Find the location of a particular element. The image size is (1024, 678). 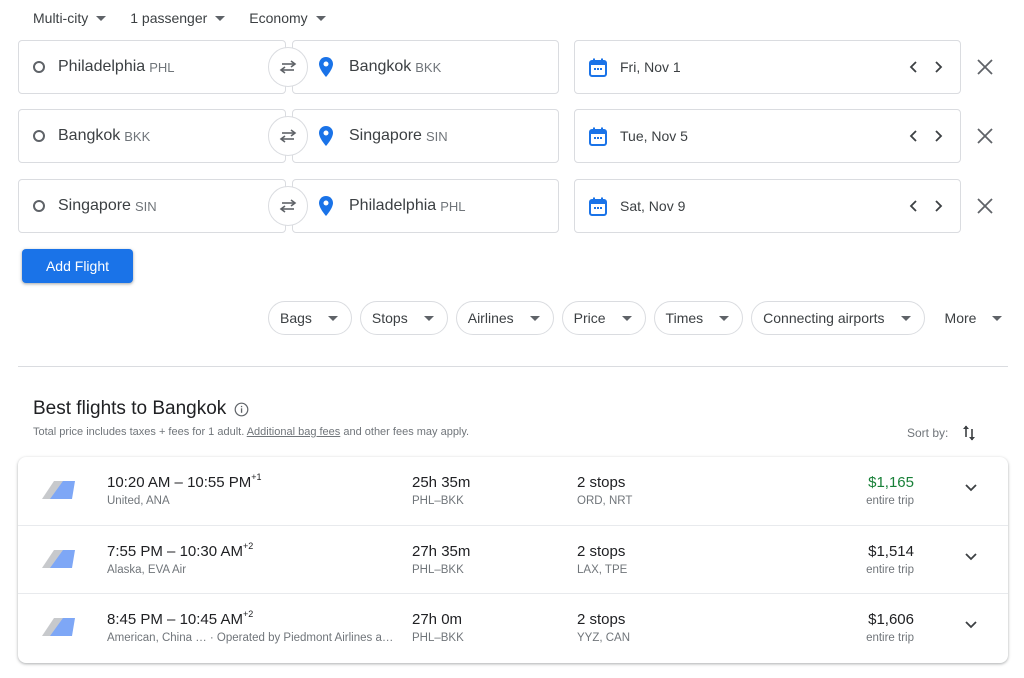

stop-airports: LAX, TPE is located at coordinates (602, 569).